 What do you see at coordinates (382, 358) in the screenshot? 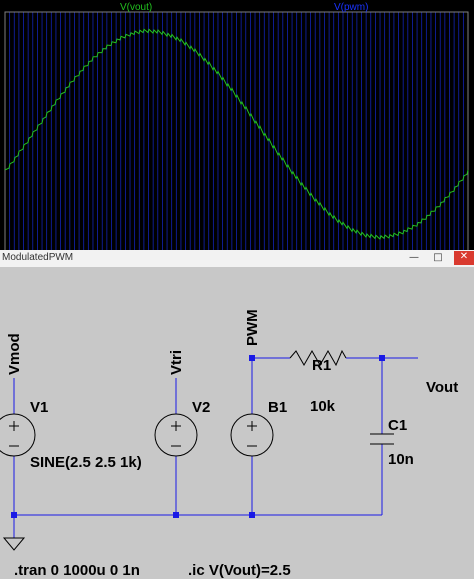
I see `junction-vout` at bounding box center [382, 358].